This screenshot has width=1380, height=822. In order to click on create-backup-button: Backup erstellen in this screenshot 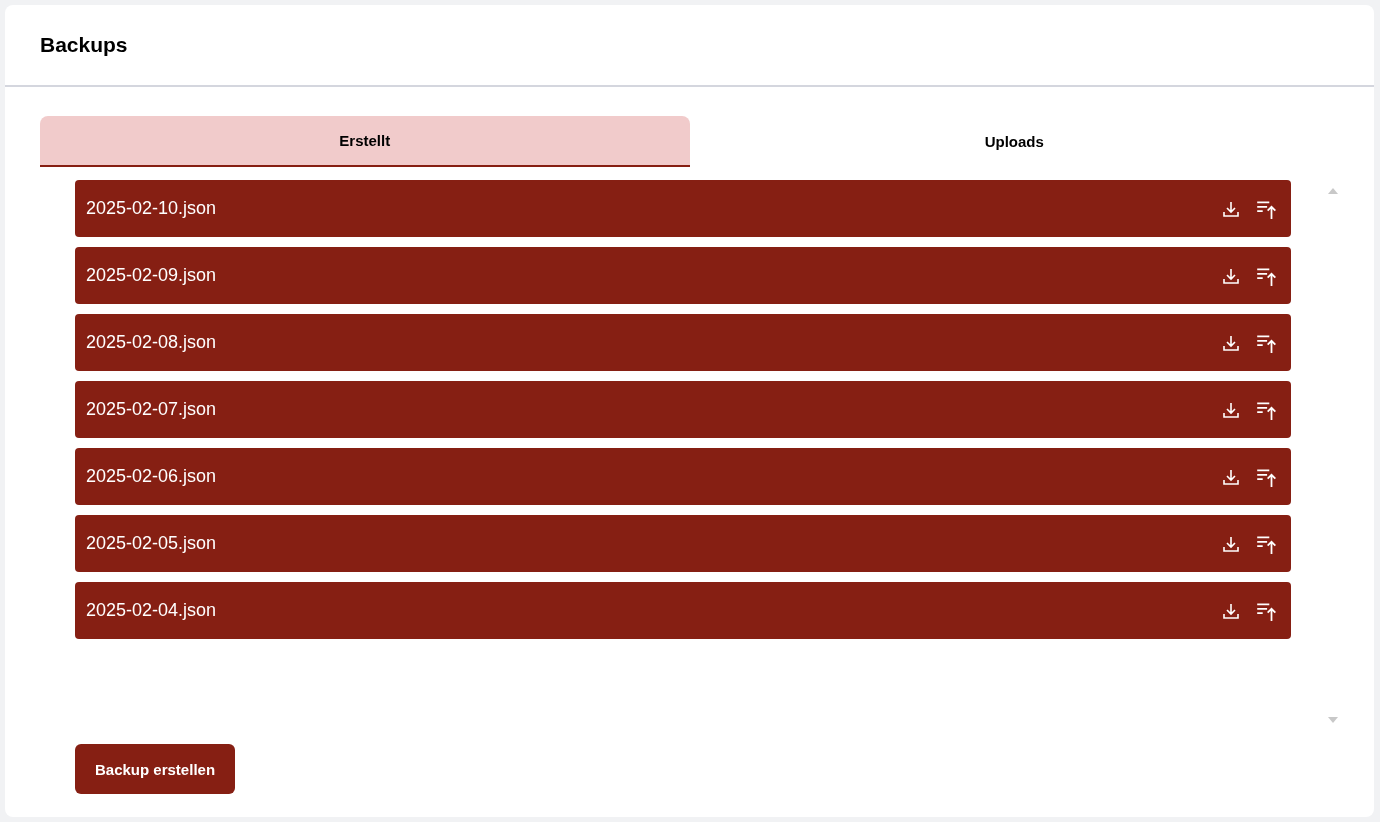, I will do `click(155, 769)`.